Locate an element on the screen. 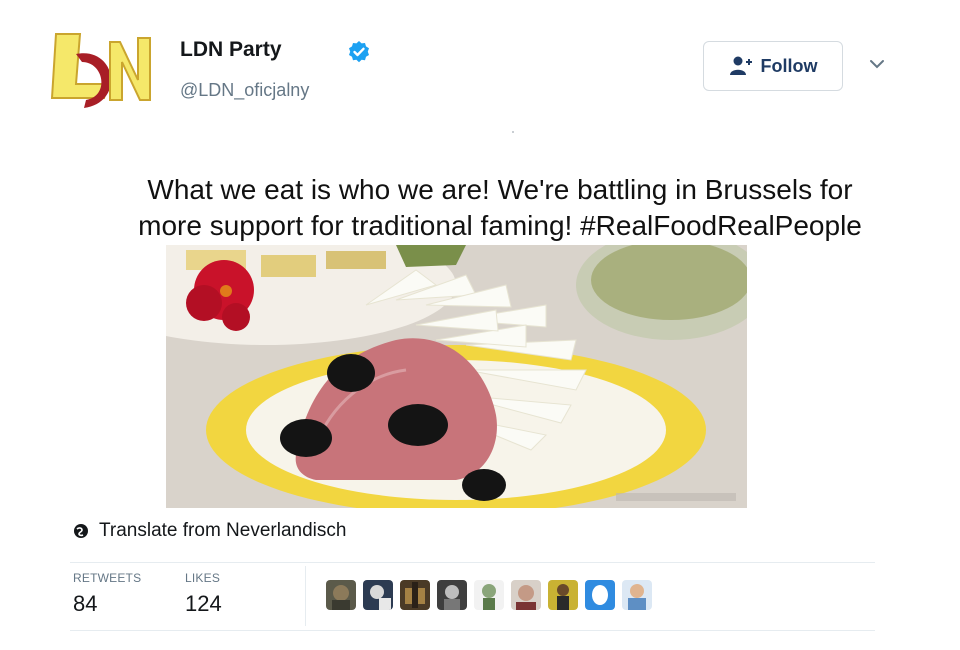  follow-label: Follow is located at coordinates (789, 65).